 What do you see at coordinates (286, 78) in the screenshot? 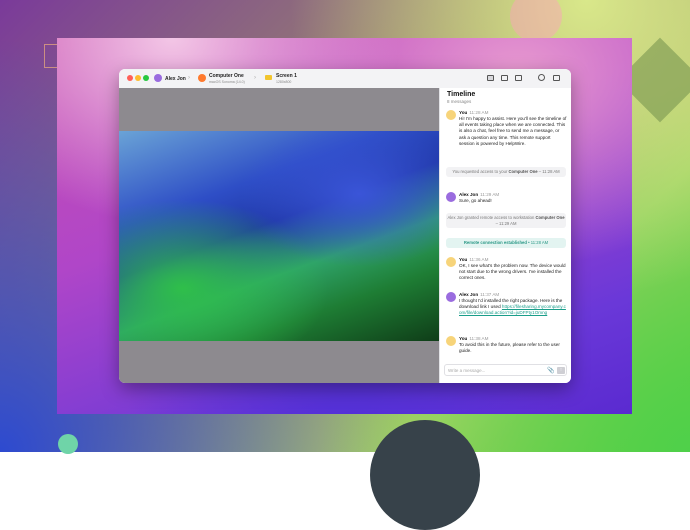
I see `breadcrumb-screen: Screen 1 1280x800` at bounding box center [286, 78].